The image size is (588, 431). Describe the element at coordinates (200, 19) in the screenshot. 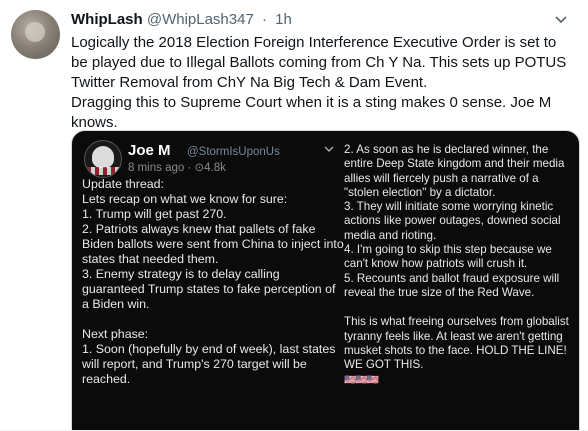

I see `handle: @WhipLash347` at that location.